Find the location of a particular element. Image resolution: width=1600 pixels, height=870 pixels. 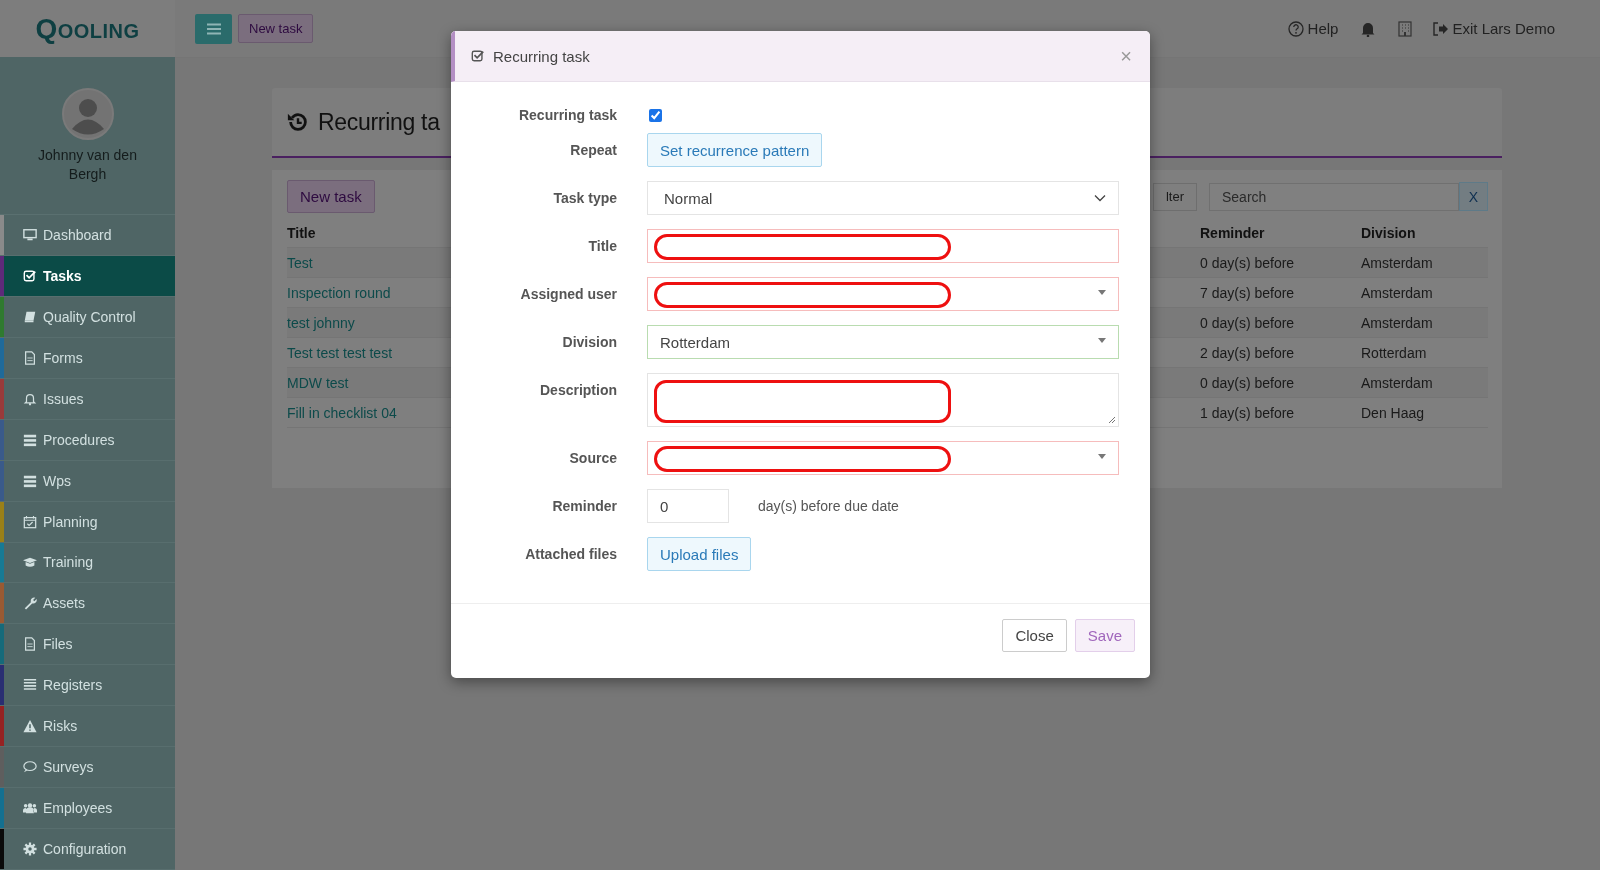

table-cell-text: Rotterdam is located at coordinates (1394, 352).